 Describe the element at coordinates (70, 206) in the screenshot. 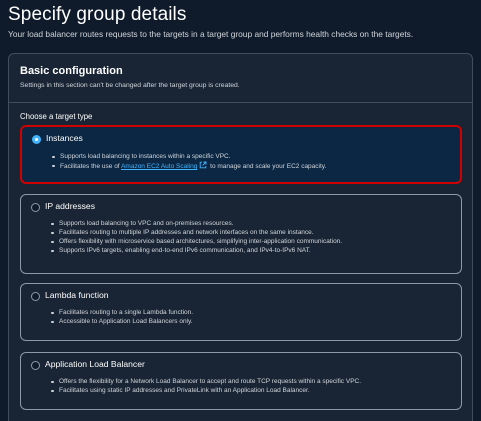

I see `ip-addresses-label: IP addresses` at that location.